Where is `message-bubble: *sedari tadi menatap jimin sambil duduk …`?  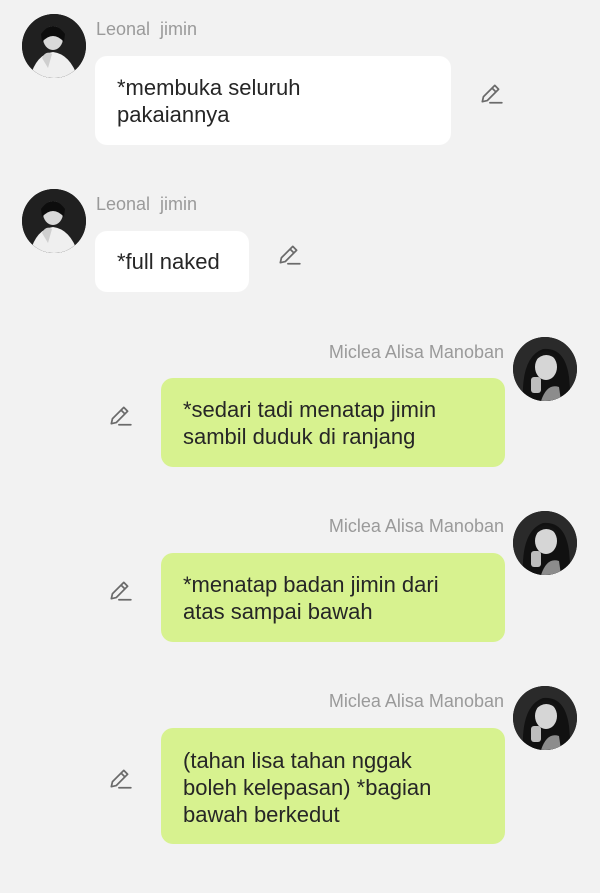
message-bubble: *sedari tadi menatap jimin sambil duduk … is located at coordinates (333, 422).